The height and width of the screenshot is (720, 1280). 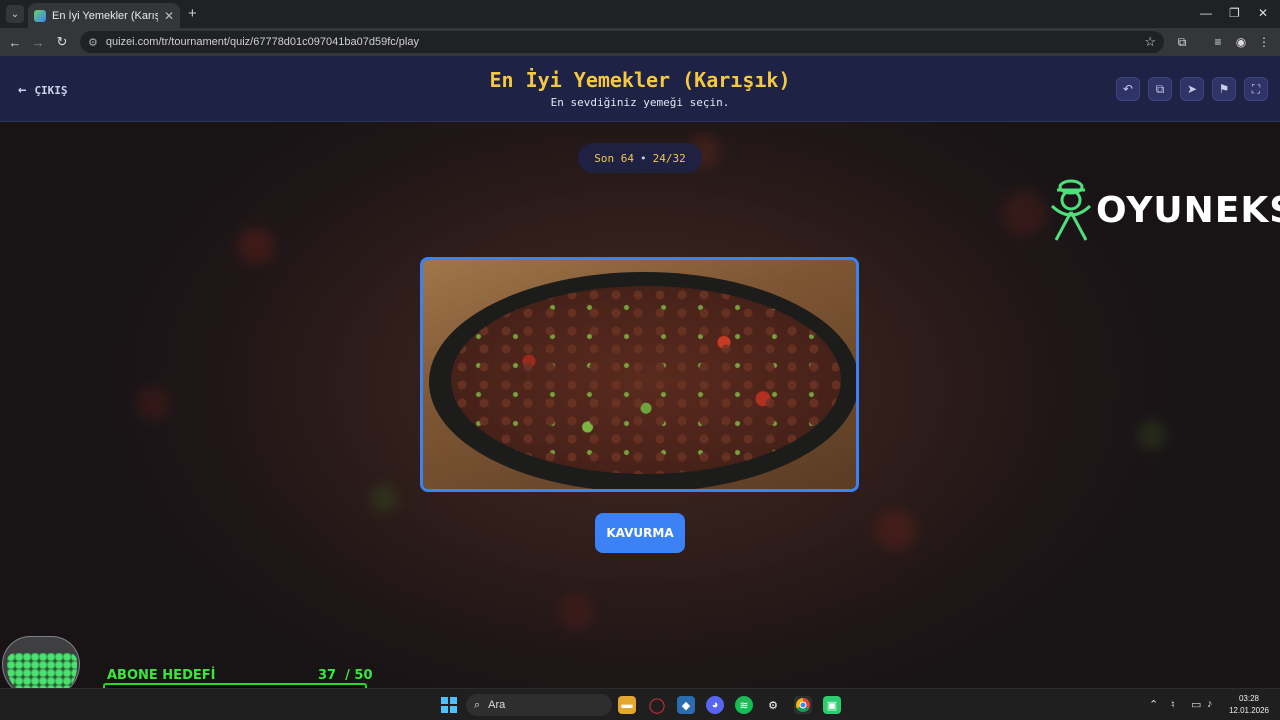 I want to click on app-cube-icon: ◆, so click(x=686, y=705).